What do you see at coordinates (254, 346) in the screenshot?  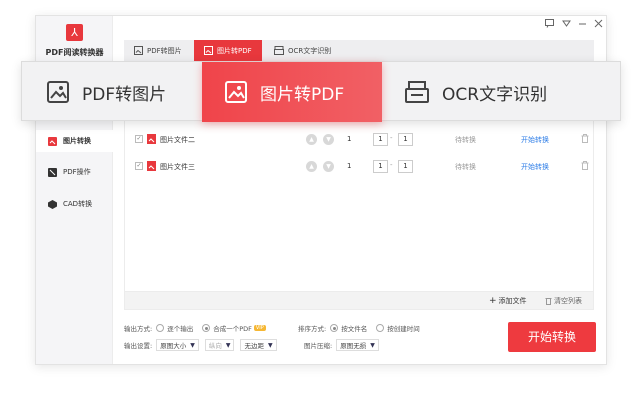 I see `margin-value: 无边距` at bounding box center [254, 346].